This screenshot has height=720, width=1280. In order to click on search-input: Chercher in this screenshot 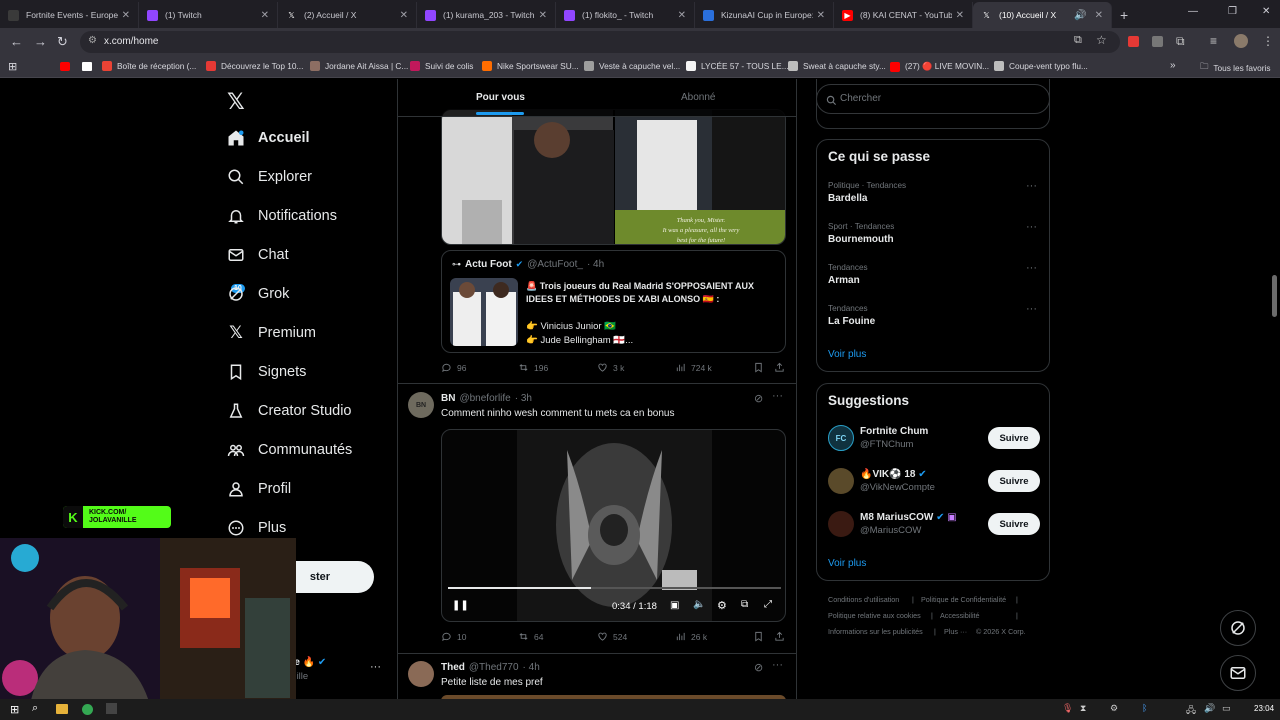, I will do `click(933, 99)`.